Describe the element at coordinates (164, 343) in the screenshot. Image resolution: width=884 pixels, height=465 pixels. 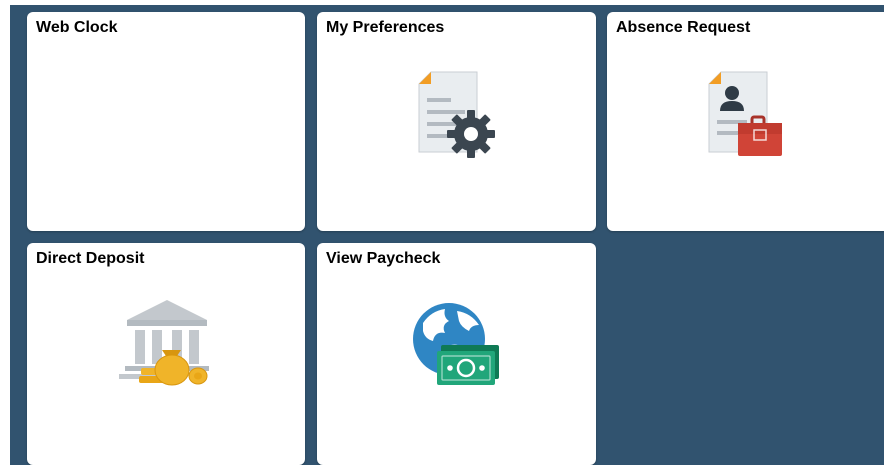
I see `bank-money-icon` at that location.